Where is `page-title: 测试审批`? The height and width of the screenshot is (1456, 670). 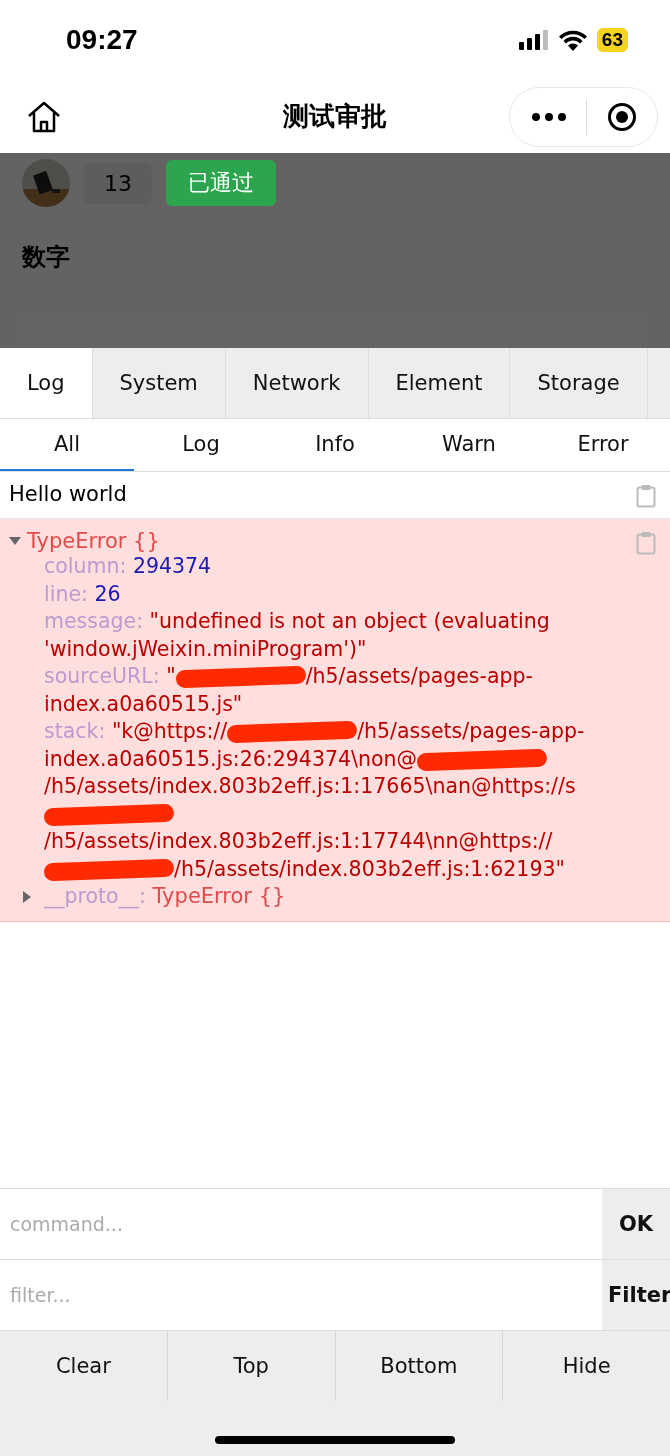
page-title: 测试审批 is located at coordinates (335, 116).